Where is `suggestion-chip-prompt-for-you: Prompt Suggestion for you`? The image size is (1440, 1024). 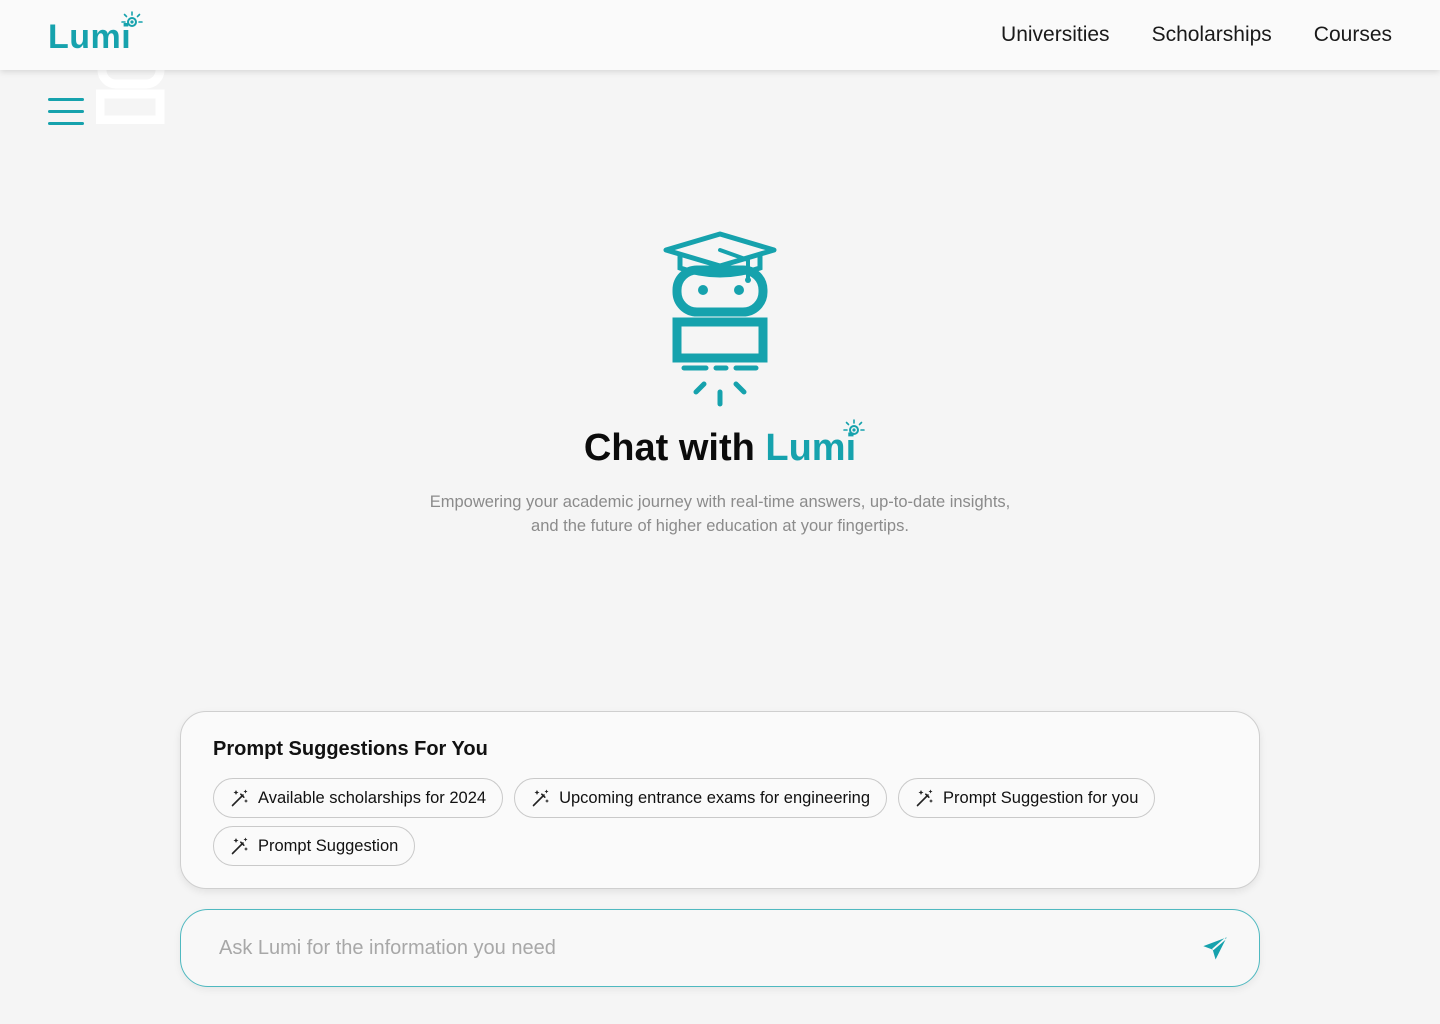 suggestion-chip-prompt-for-you: Prompt Suggestion for you is located at coordinates (1027, 798).